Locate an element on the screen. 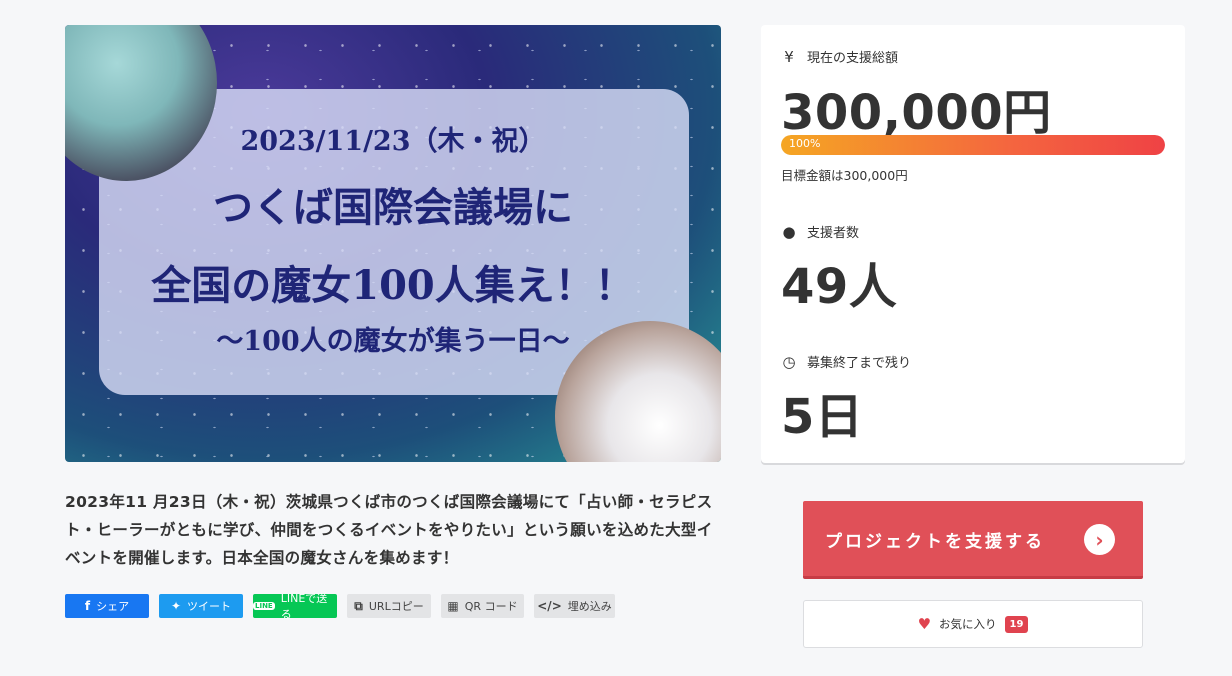 This screenshot has height=676, width=1232. support-project-label: プロジェクトを支援する is located at coordinates (935, 542).